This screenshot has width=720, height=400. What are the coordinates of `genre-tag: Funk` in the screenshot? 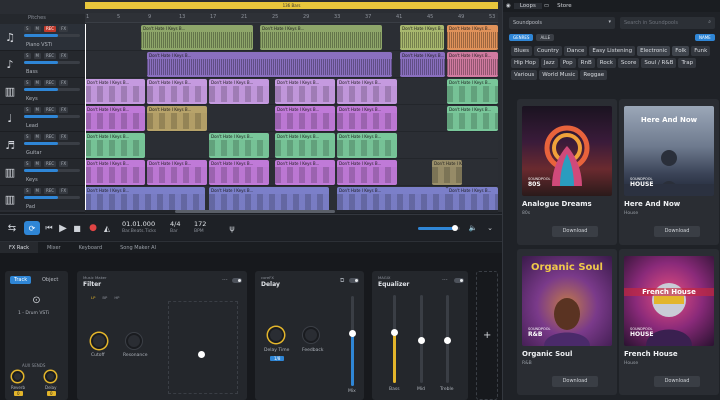 It's located at (701, 51).